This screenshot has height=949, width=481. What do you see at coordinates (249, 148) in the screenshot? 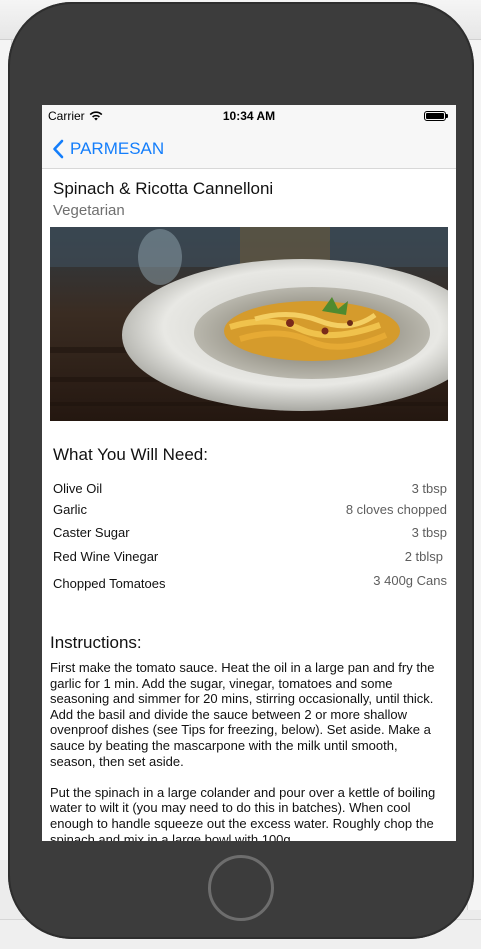
I see `navigation-bar: PARMESAN` at bounding box center [249, 148].